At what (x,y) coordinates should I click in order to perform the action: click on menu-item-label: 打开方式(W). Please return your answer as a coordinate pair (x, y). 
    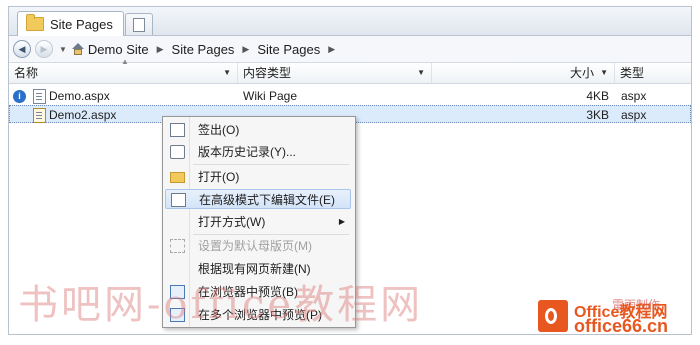
    Looking at the image, I should click on (232, 222).